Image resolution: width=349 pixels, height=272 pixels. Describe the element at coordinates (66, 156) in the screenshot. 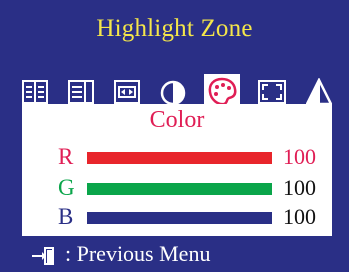

I see `red-label: R` at that location.